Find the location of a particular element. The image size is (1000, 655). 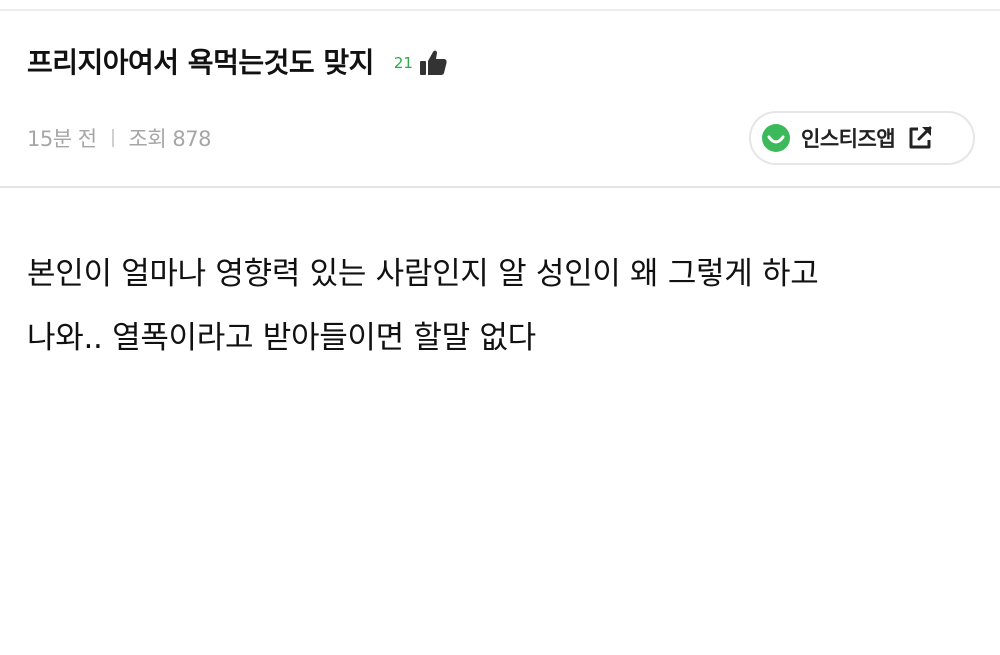

like-button: 21 is located at coordinates (422, 63).